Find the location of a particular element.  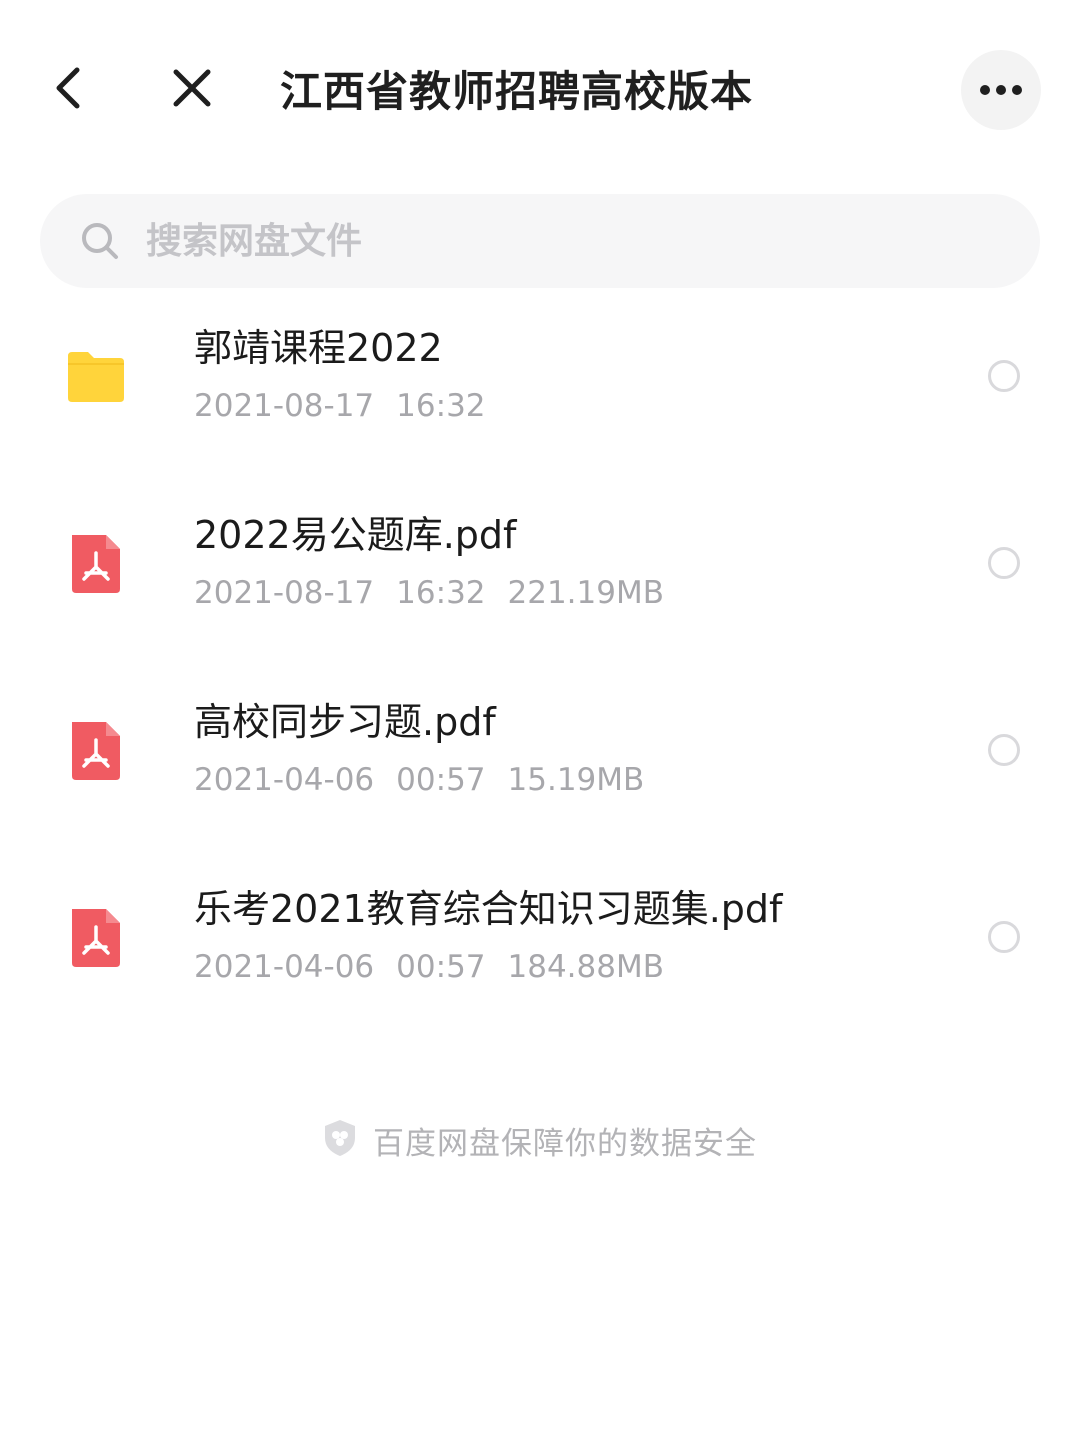

close-button is located at coordinates (192, 90).